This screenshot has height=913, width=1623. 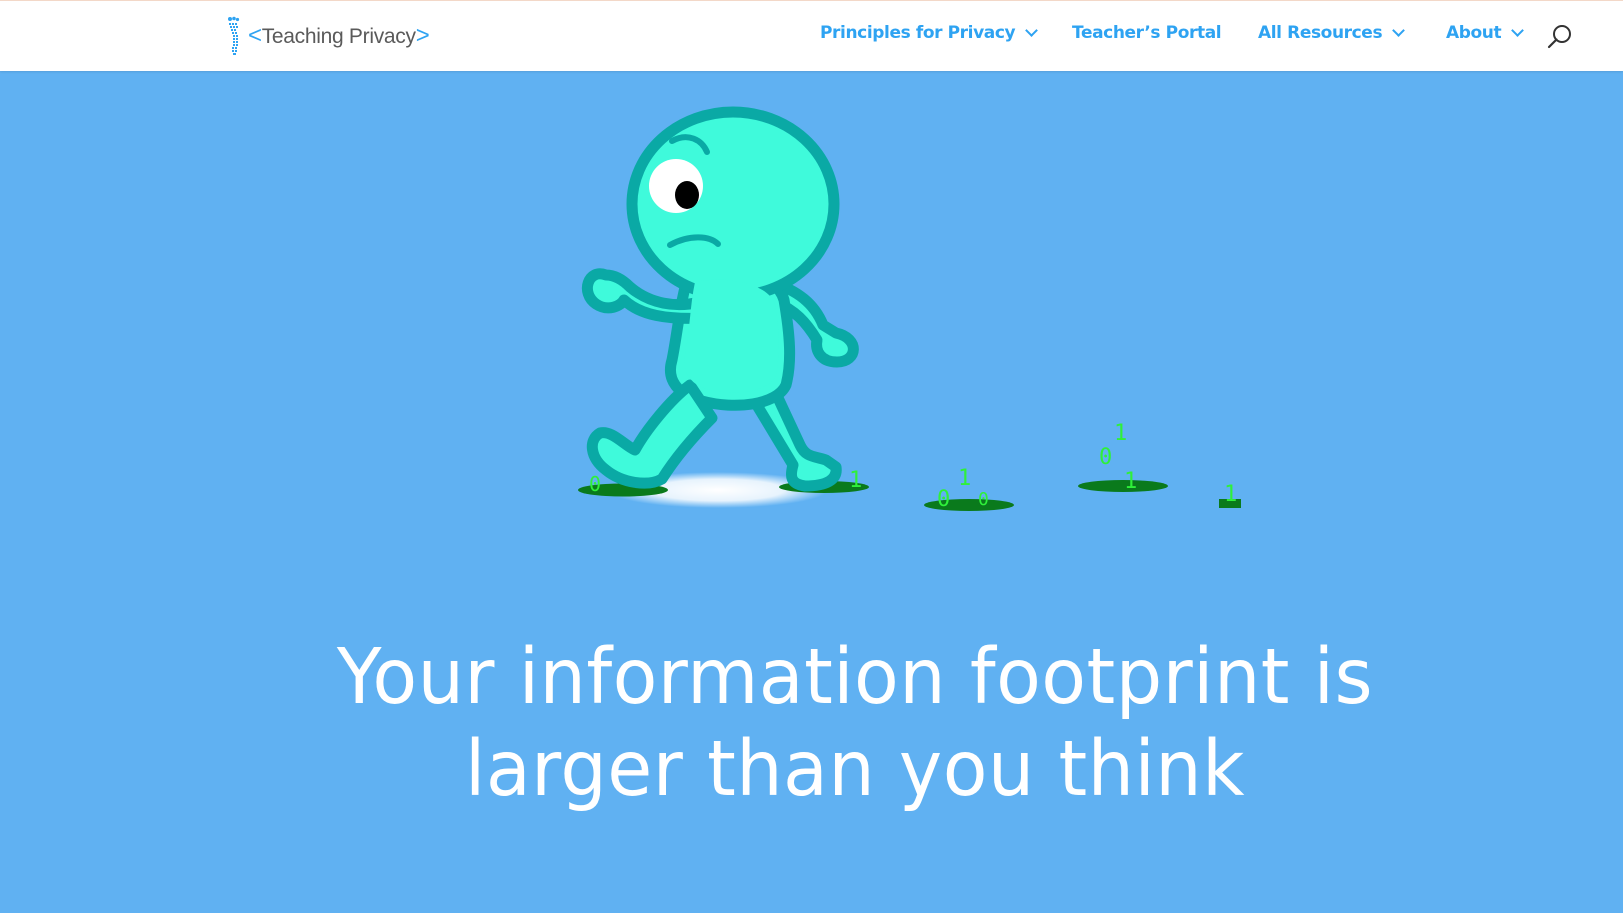 What do you see at coordinates (855, 769) in the screenshot?
I see `hero-headline-line2: larger than you think` at bounding box center [855, 769].